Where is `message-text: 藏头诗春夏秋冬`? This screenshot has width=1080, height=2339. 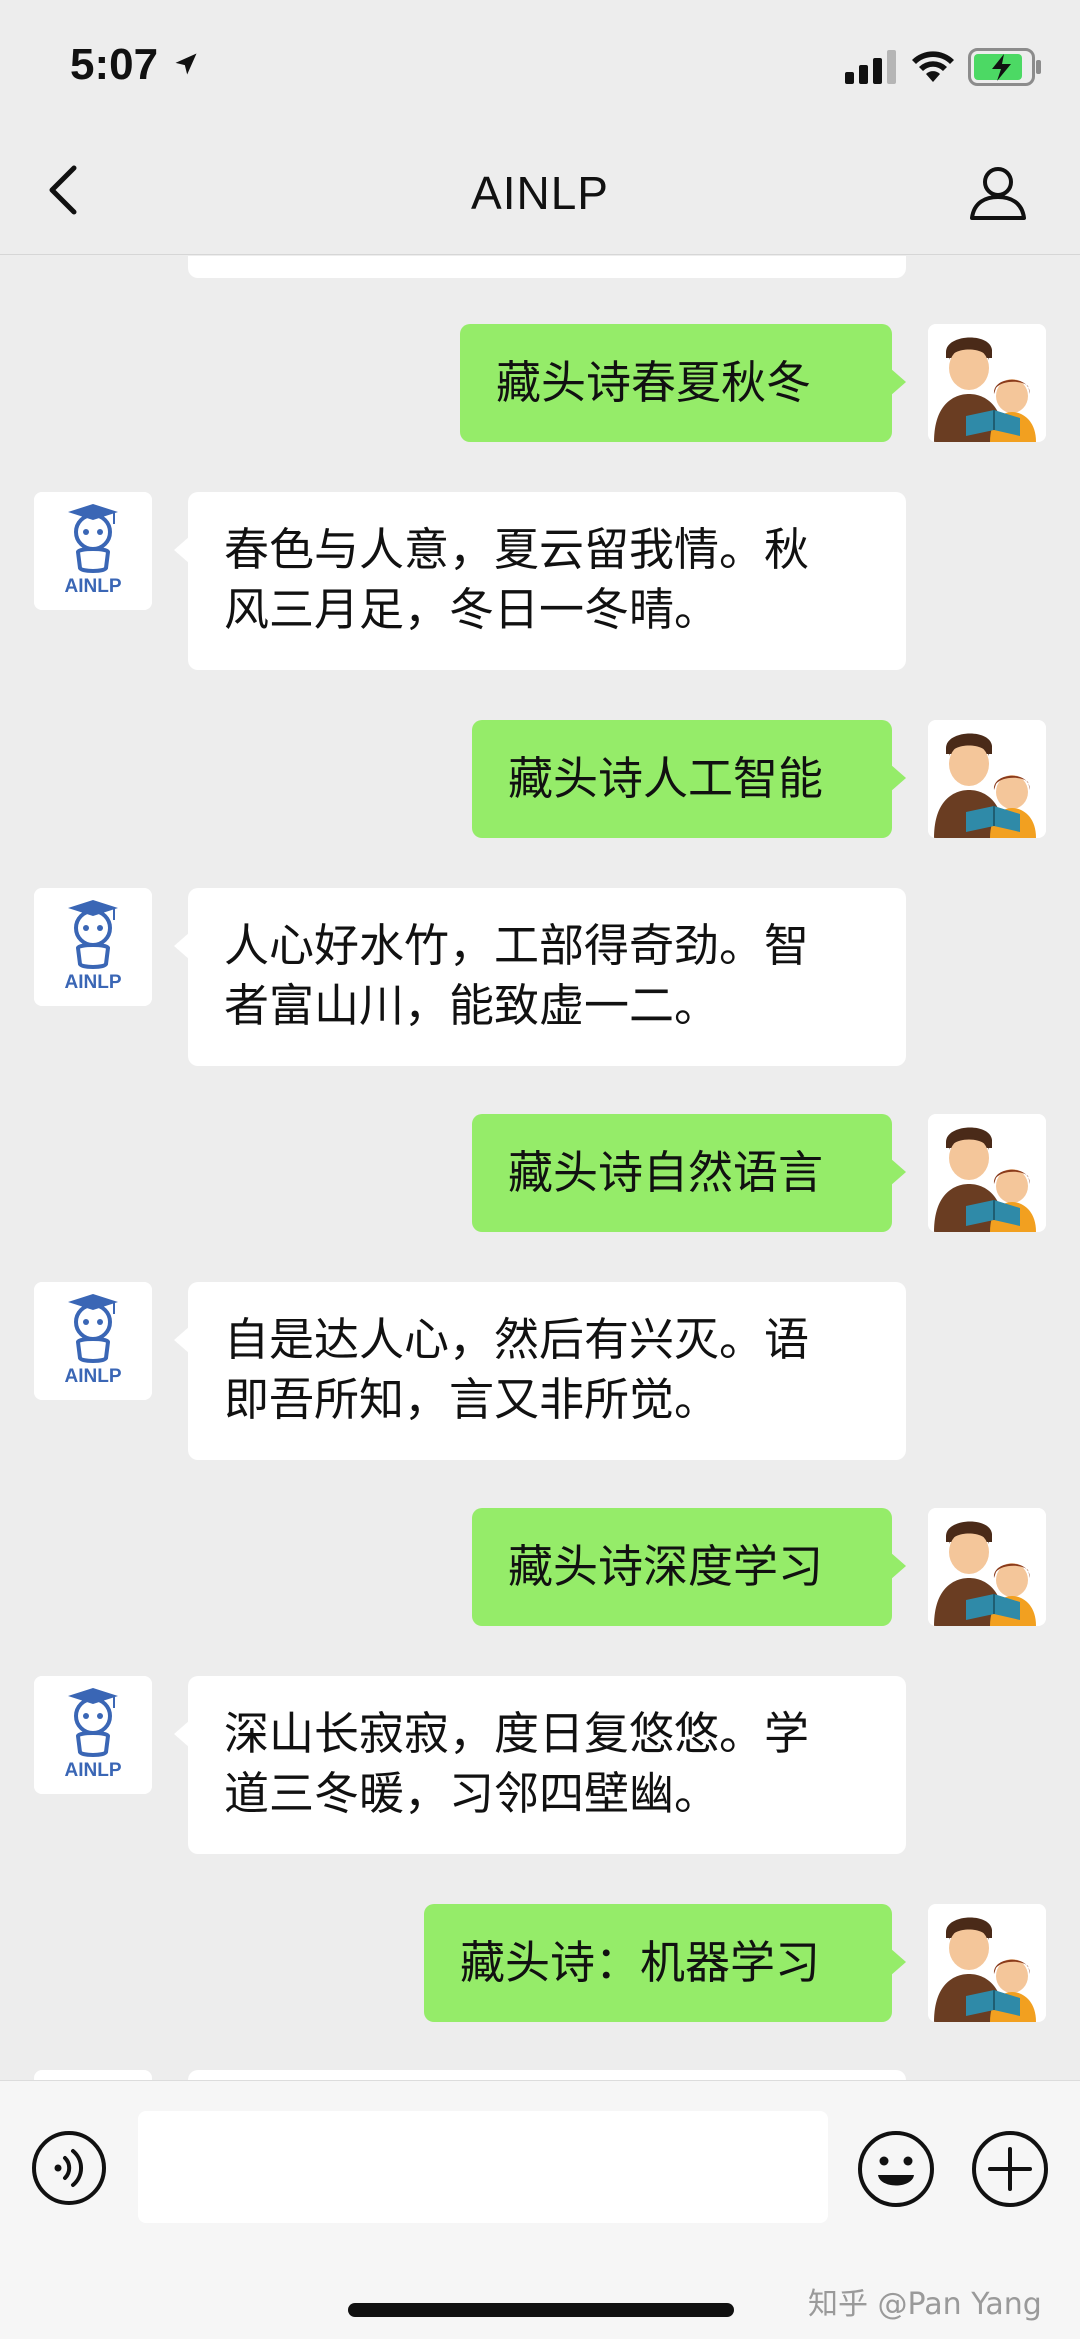
message-text: 藏头诗春夏秋冬 is located at coordinates (654, 382).